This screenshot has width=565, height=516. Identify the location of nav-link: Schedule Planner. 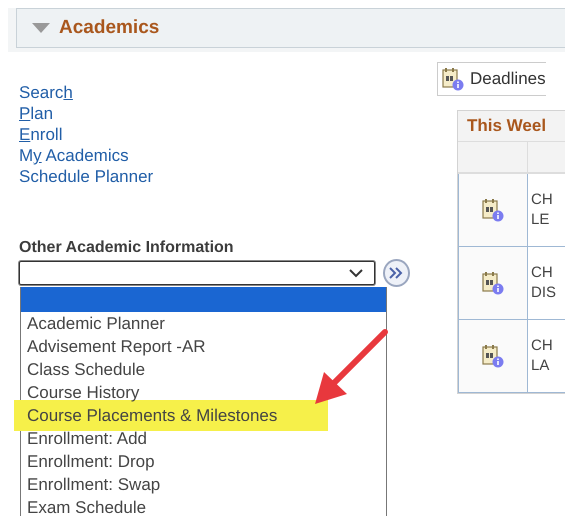
(86, 176).